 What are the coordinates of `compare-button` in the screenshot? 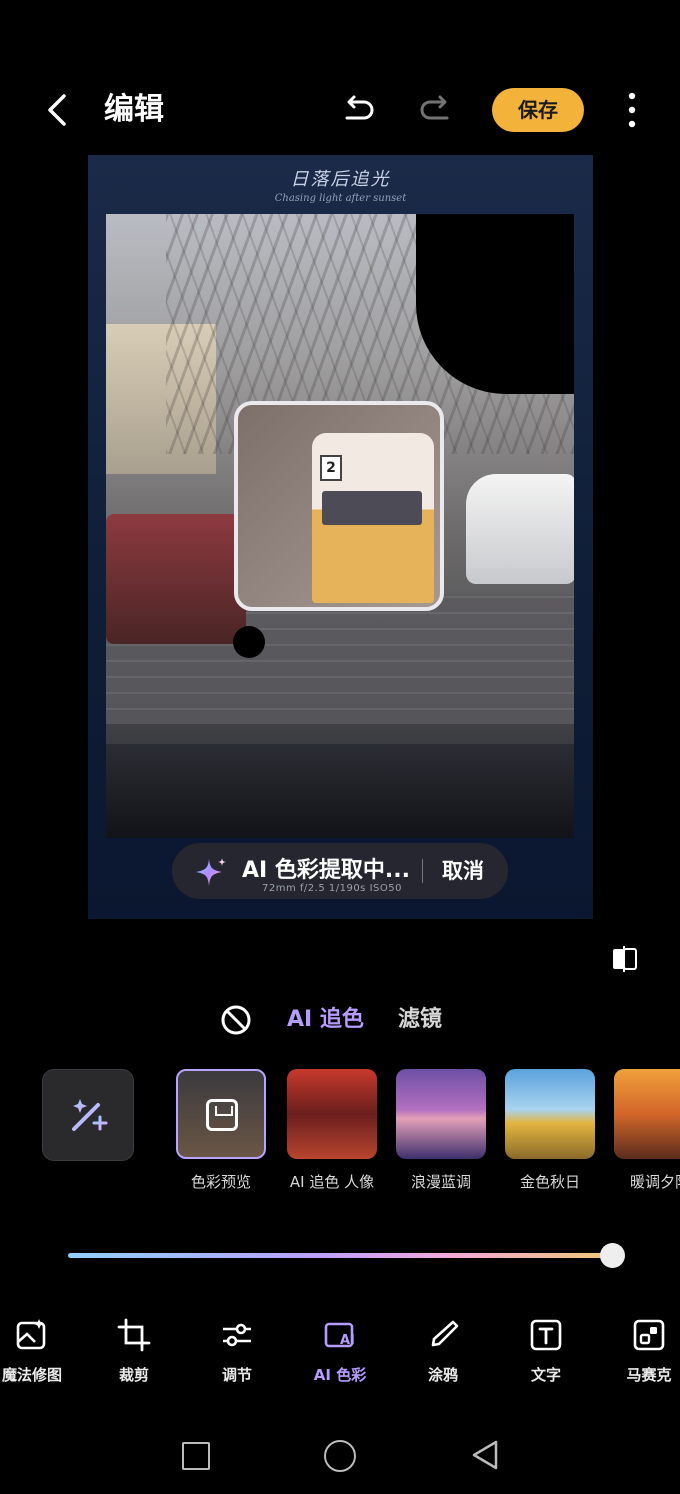 It's located at (625, 959).